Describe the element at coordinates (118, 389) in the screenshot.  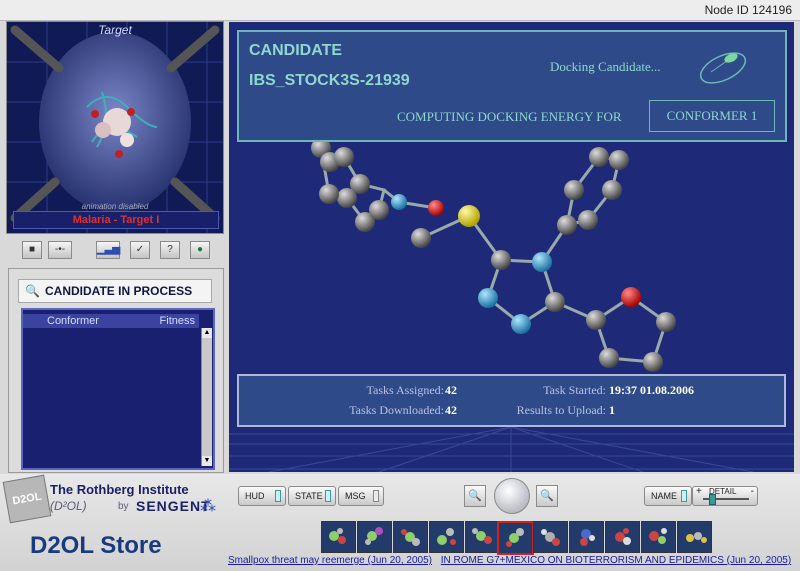
I see `conformer-list: Conformer Fitness ▲ ▼` at that location.